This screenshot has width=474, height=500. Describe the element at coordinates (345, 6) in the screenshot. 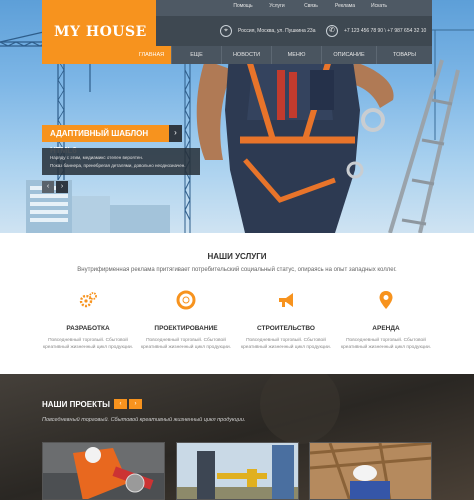

I see `top-link-ads: Реклама` at that location.